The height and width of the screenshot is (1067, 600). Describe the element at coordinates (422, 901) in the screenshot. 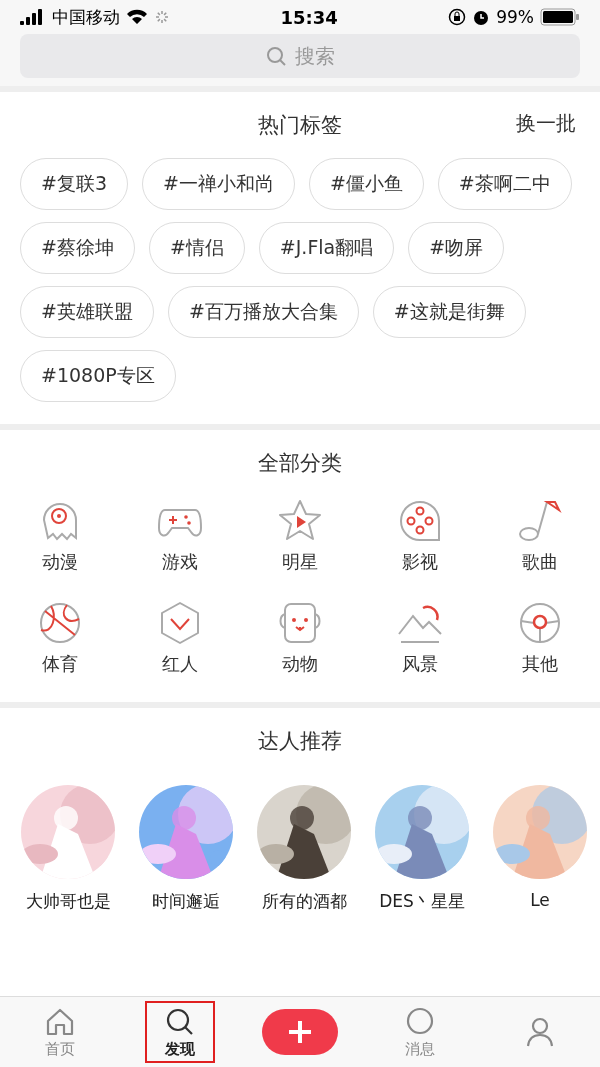

I see `user-name: DES丶星星` at that location.